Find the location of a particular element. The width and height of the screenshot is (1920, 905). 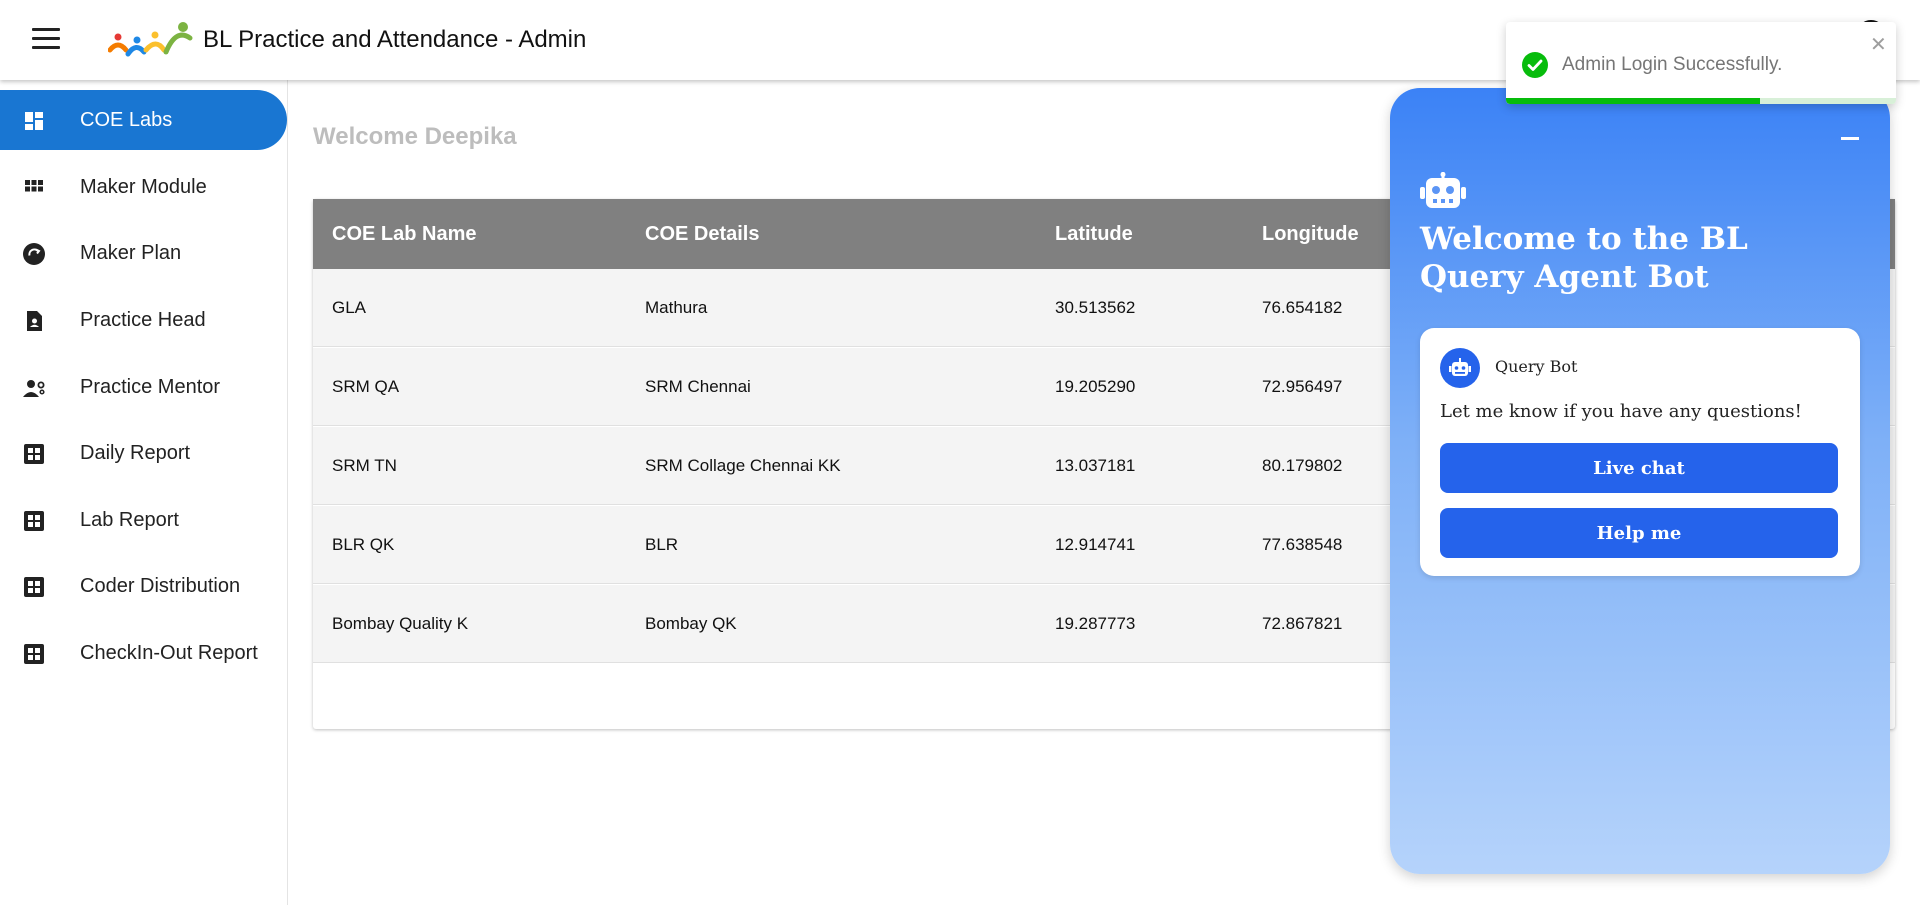

cell-details: SRM Chennai is located at coordinates (698, 386).